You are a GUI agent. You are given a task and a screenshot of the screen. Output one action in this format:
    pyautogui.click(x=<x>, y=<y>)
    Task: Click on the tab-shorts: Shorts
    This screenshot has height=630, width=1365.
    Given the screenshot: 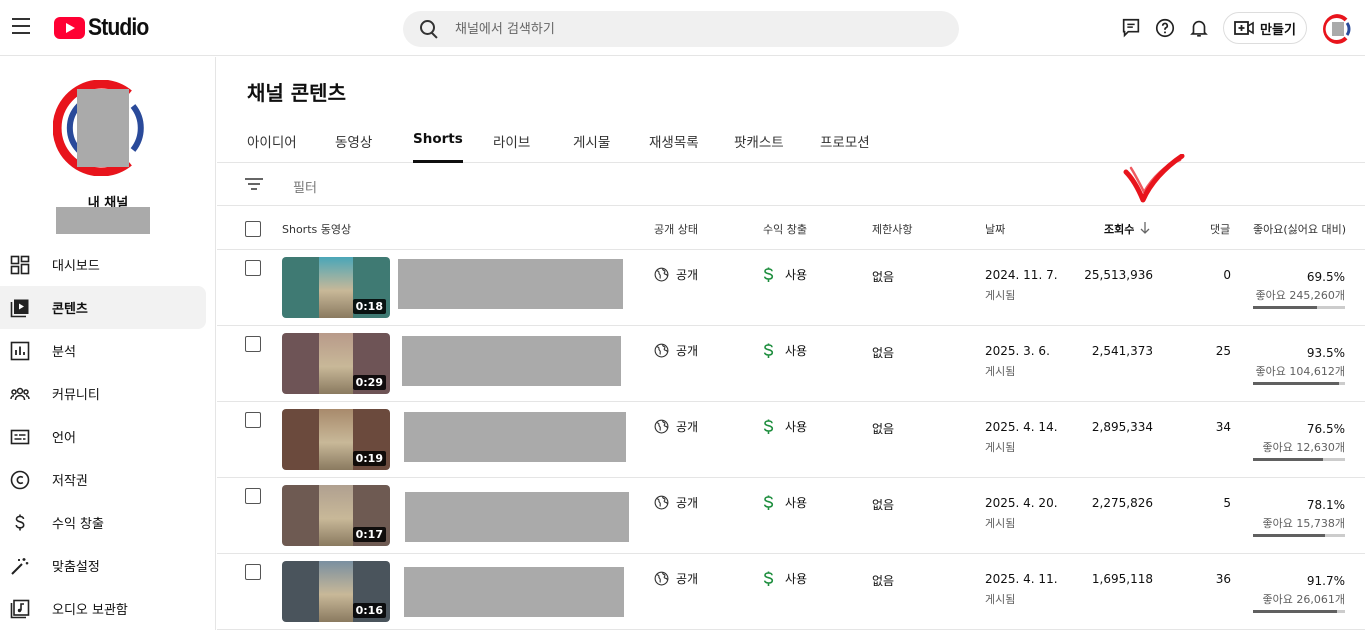 What is the action you would take?
    pyautogui.click(x=438, y=147)
    